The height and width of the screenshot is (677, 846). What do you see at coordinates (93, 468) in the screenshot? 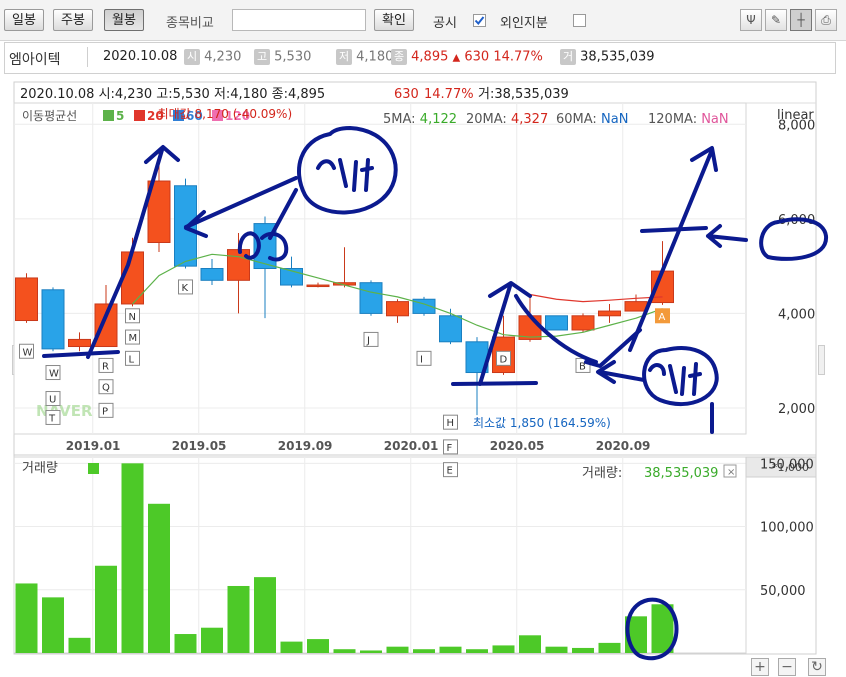
I see `volume-legend-swatch` at bounding box center [93, 468].